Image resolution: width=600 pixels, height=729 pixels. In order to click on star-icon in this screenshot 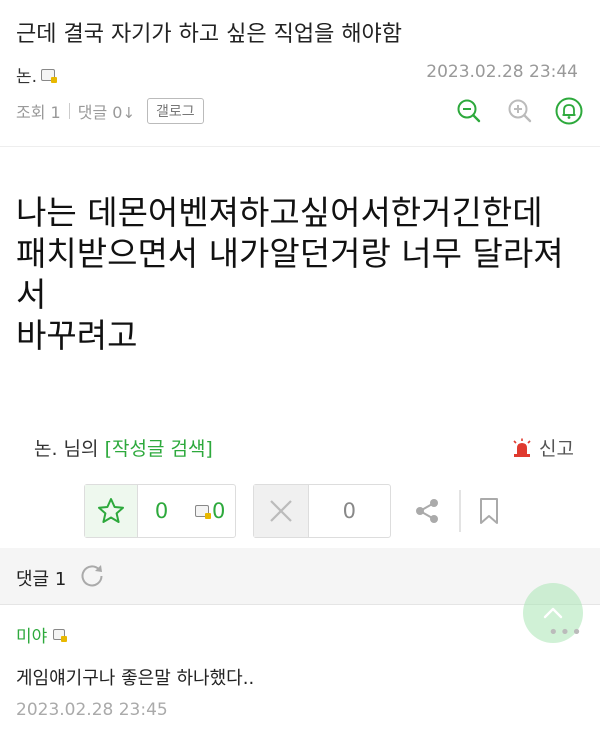, I will do `click(110, 510)`.